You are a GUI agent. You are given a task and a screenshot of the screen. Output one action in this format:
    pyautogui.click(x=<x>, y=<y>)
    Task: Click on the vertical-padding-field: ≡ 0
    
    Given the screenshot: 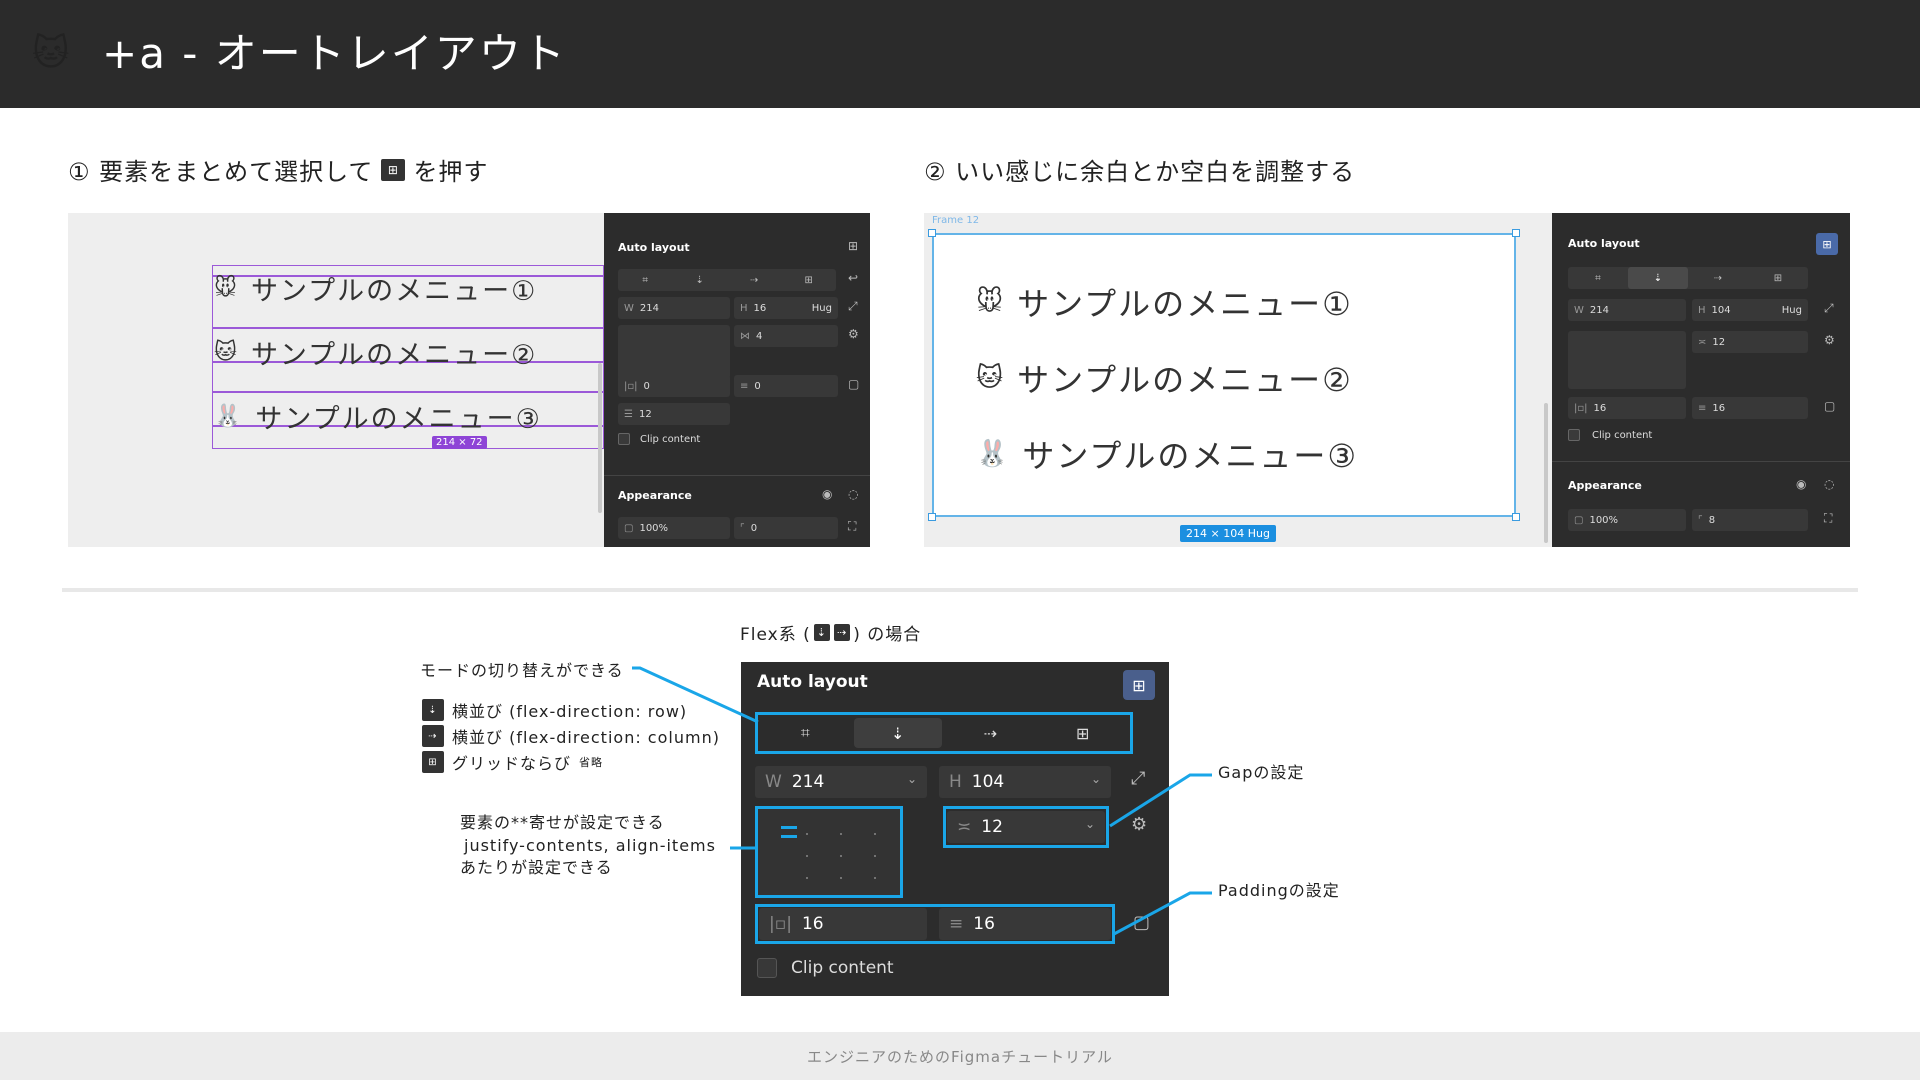 What is the action you would take?
    pyautogui.click(x=786, y=386)
    